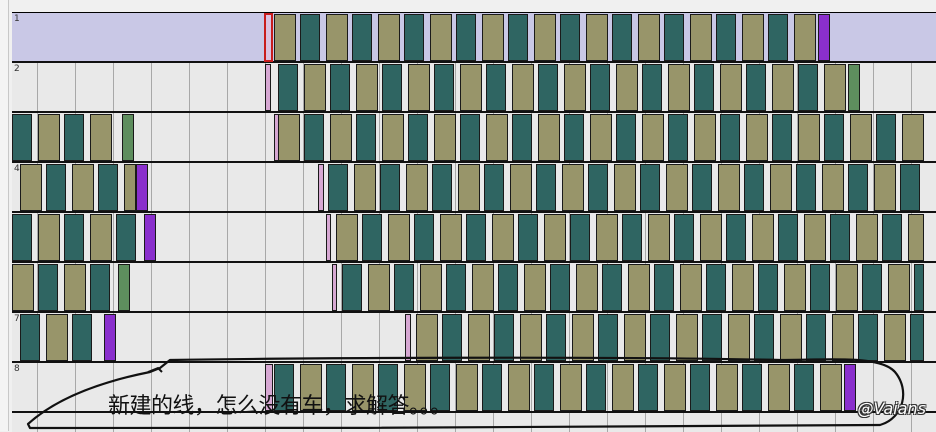 This screenshot has width=936, height=432. Describe the element at coordinates (474, 38) in the screenshot. I see `track-row: 1` at that location.